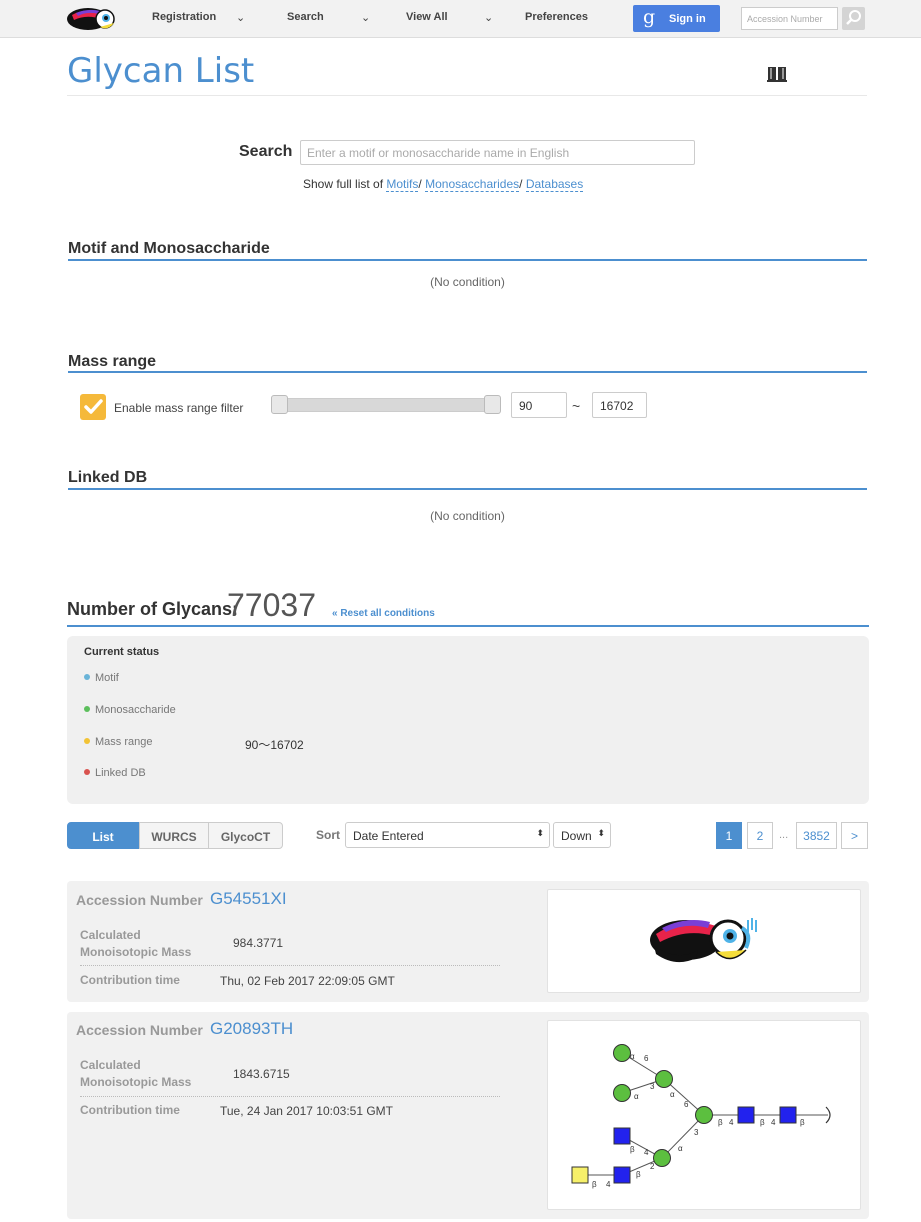 The width and height of the screenshot is (921, 1222). Describe the element at coordinates (124, 742) in the screenshot. I see `status-row-label: Mass range` at that location.